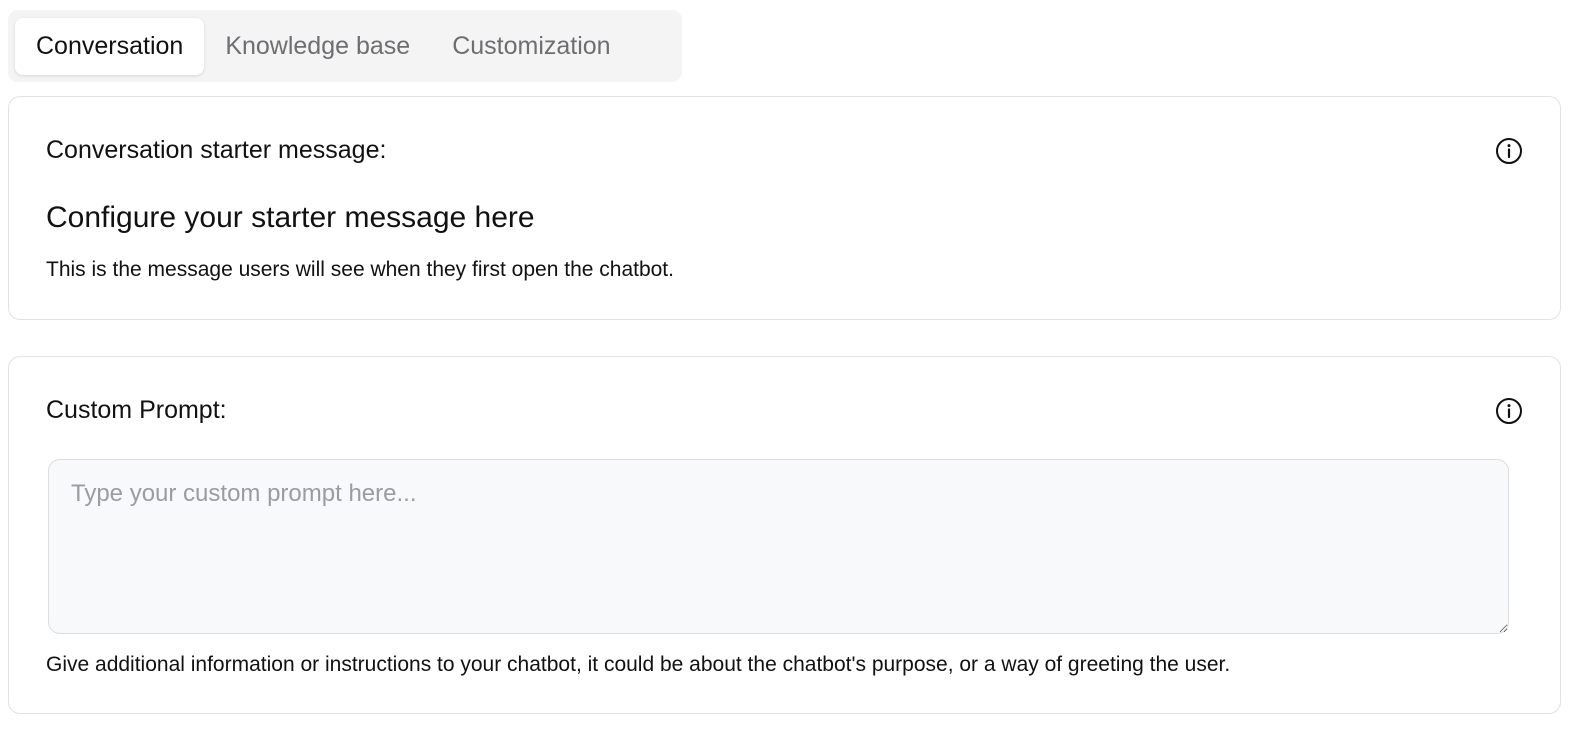  I want to click on tab-conversation: Conversation, so click(110, 46).